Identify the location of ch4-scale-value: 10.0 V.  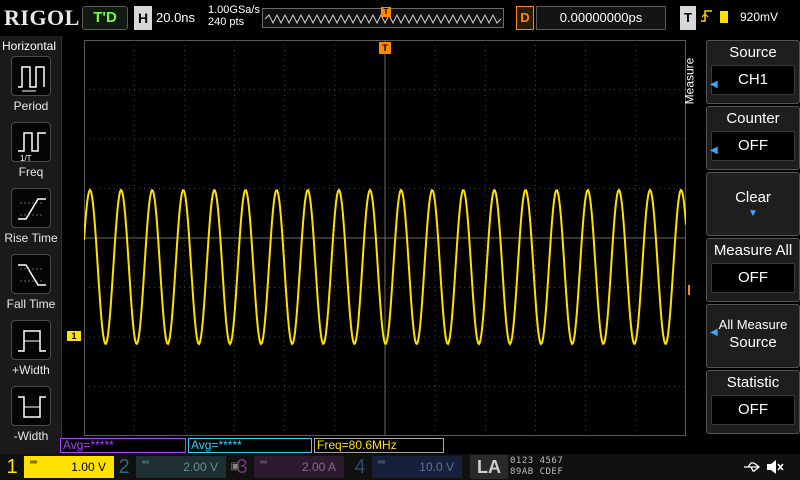
(436, 467).